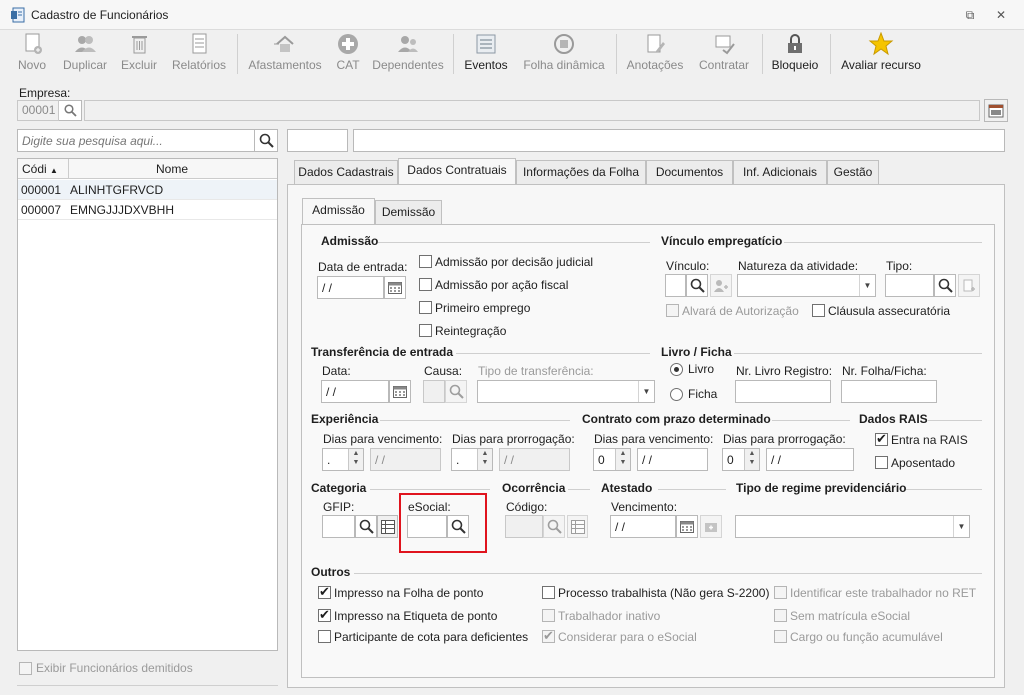 Image resolution: width=1024 pixels, height=695 pixels. What do you see at coordinates (472, 459) in the screenshot?
I see `exp-prorr-days-input: . ▲ ▼` at bounding box center [472, 459].